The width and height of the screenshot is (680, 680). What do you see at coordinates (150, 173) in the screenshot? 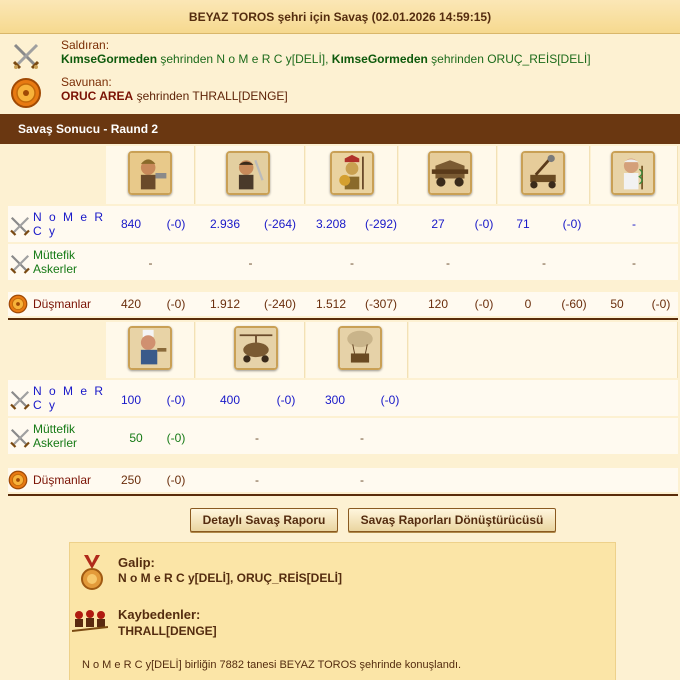
I see `hoplite-soldier-icon` at bounding box center [150, 173].